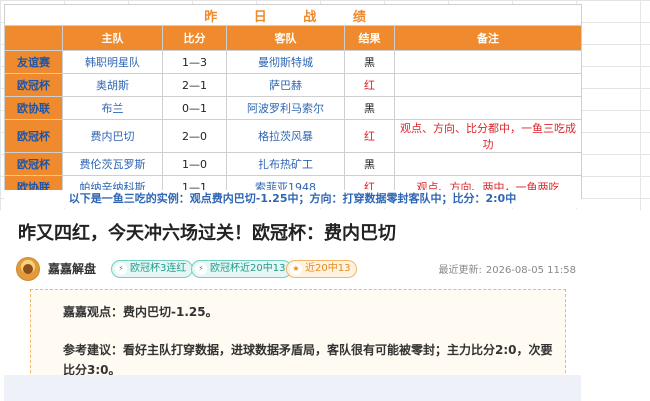 Image resolution: width=650 pixels, height=401 pixels. I want to click on home-team-cell: 韩职明星队, so click(112, 62).